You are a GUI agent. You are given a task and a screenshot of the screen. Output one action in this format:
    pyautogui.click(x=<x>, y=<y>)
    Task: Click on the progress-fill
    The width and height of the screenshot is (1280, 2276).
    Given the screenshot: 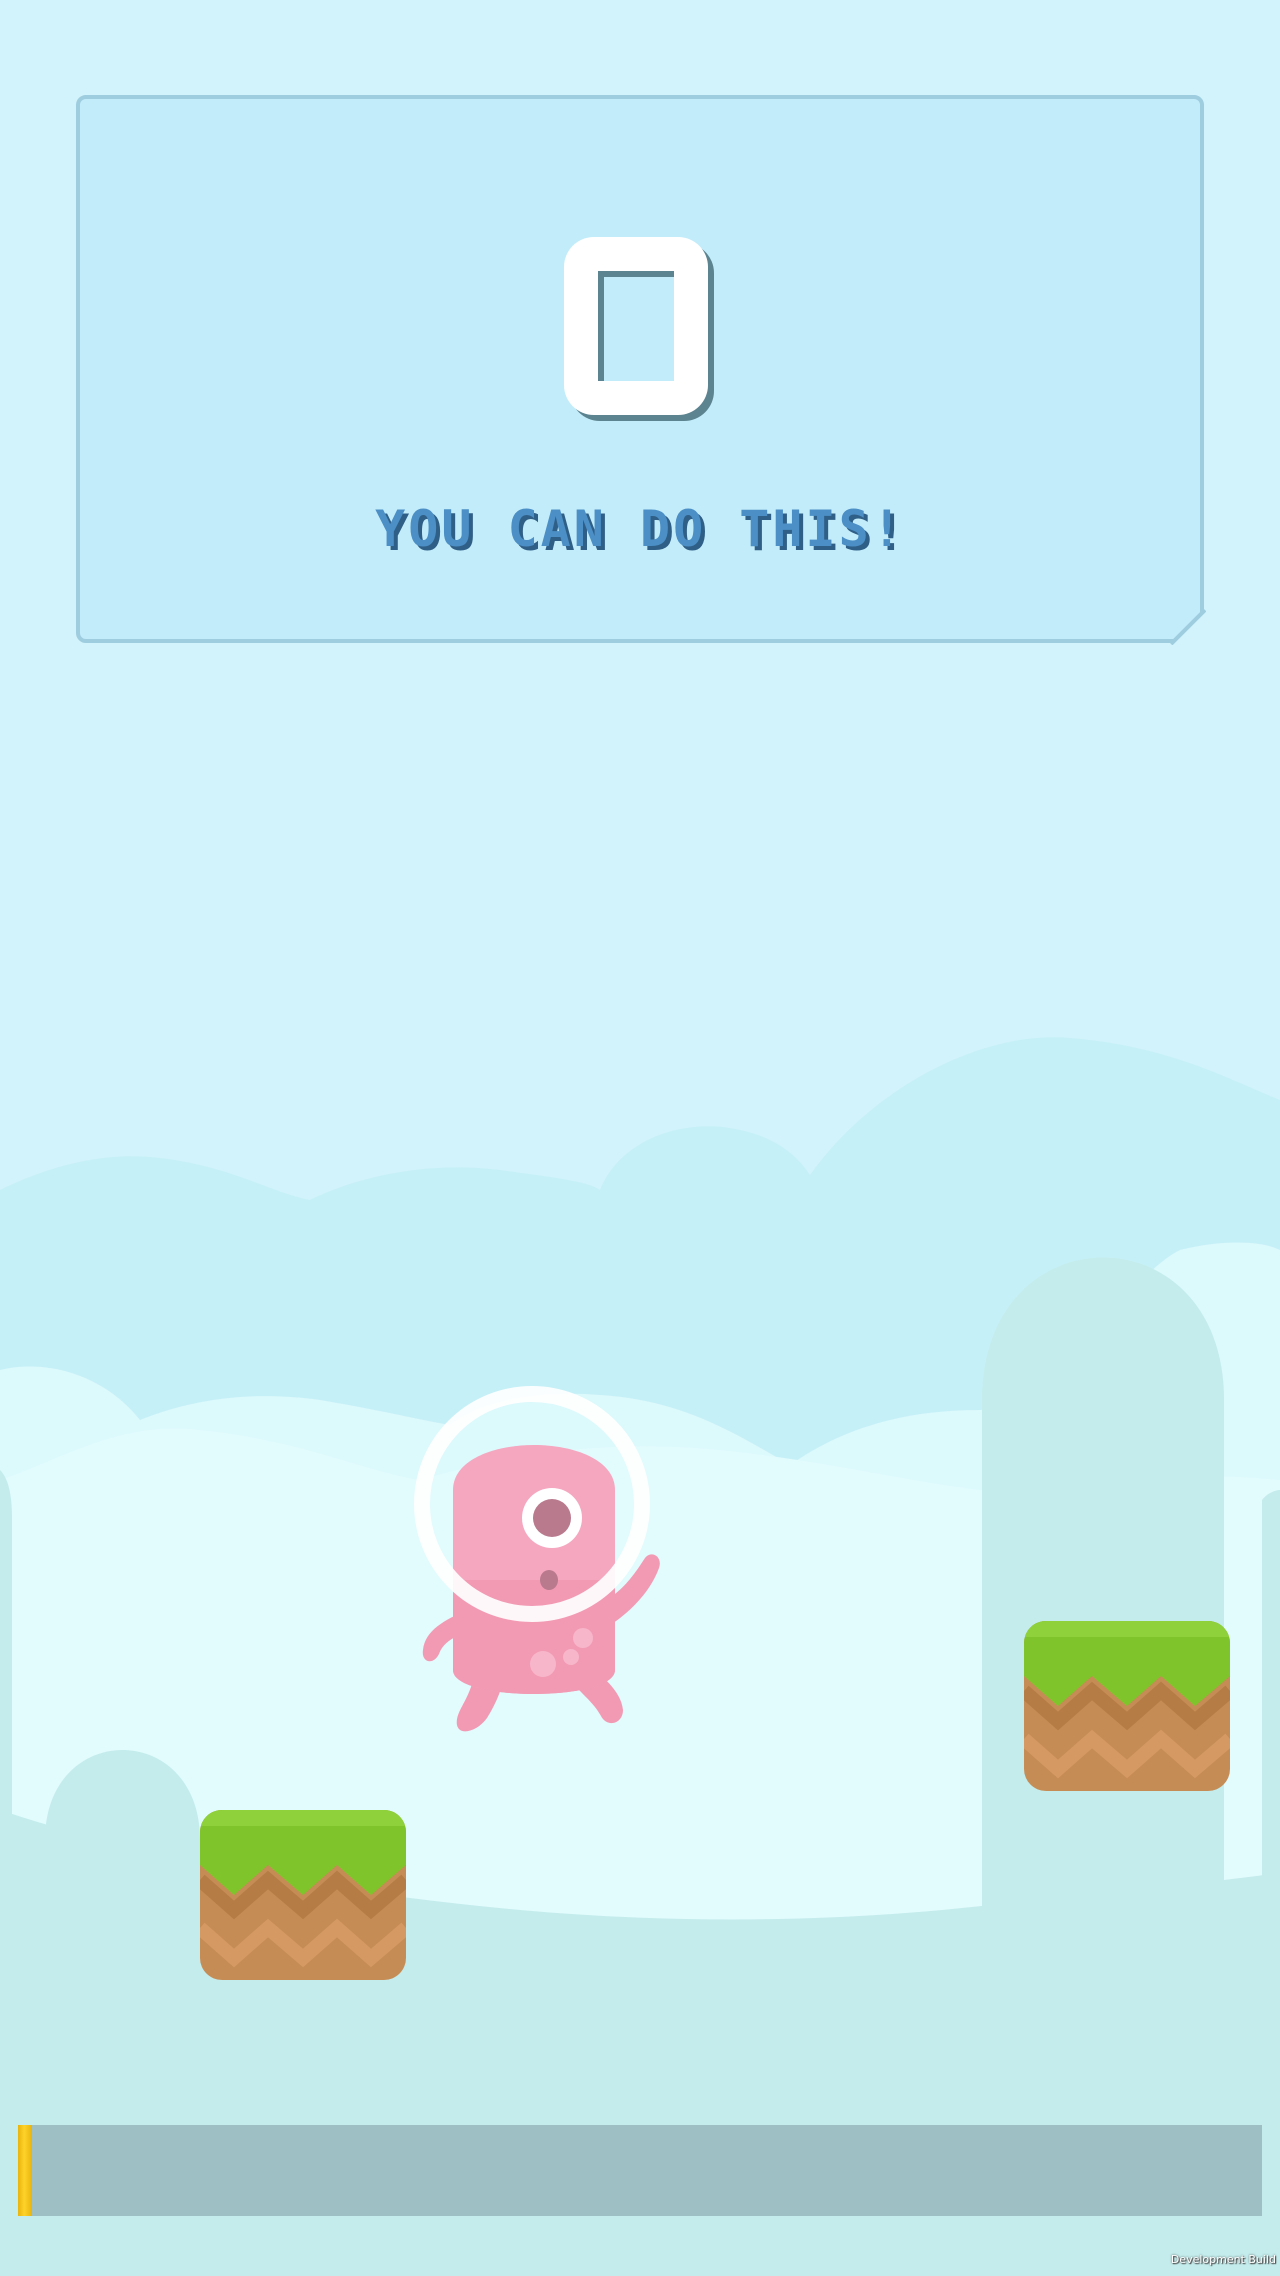 What is the action you would take?
    pyautogui.click(x=25, y=2170)
    